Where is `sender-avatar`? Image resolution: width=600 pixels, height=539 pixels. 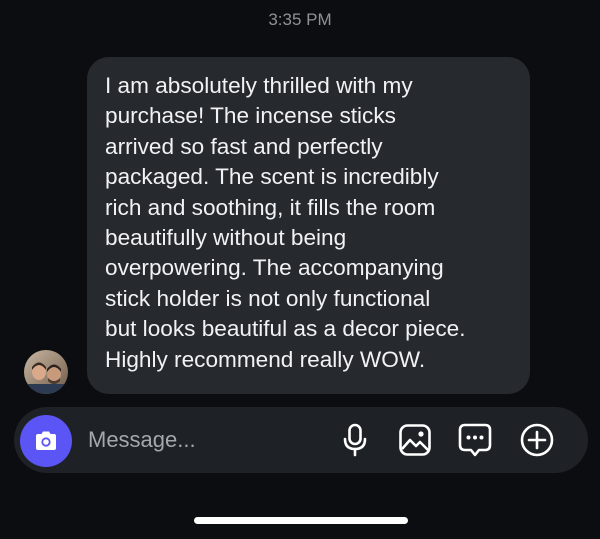
sender-avatar is located at coordinates (46, 372).